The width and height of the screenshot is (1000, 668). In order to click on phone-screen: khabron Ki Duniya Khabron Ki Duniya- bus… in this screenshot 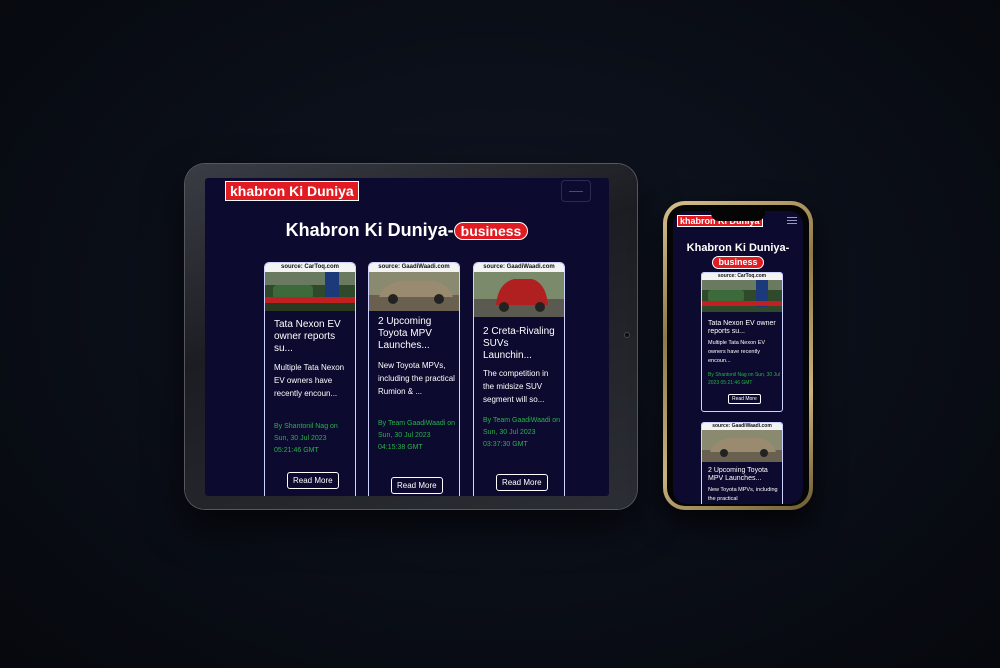, I will do `click(738, 357)`.